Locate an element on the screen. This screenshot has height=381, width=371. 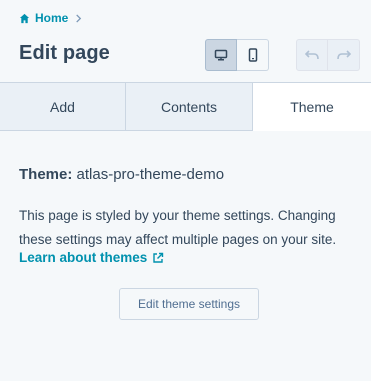
breadcrumb: Home is located at coordinates (50, 18).